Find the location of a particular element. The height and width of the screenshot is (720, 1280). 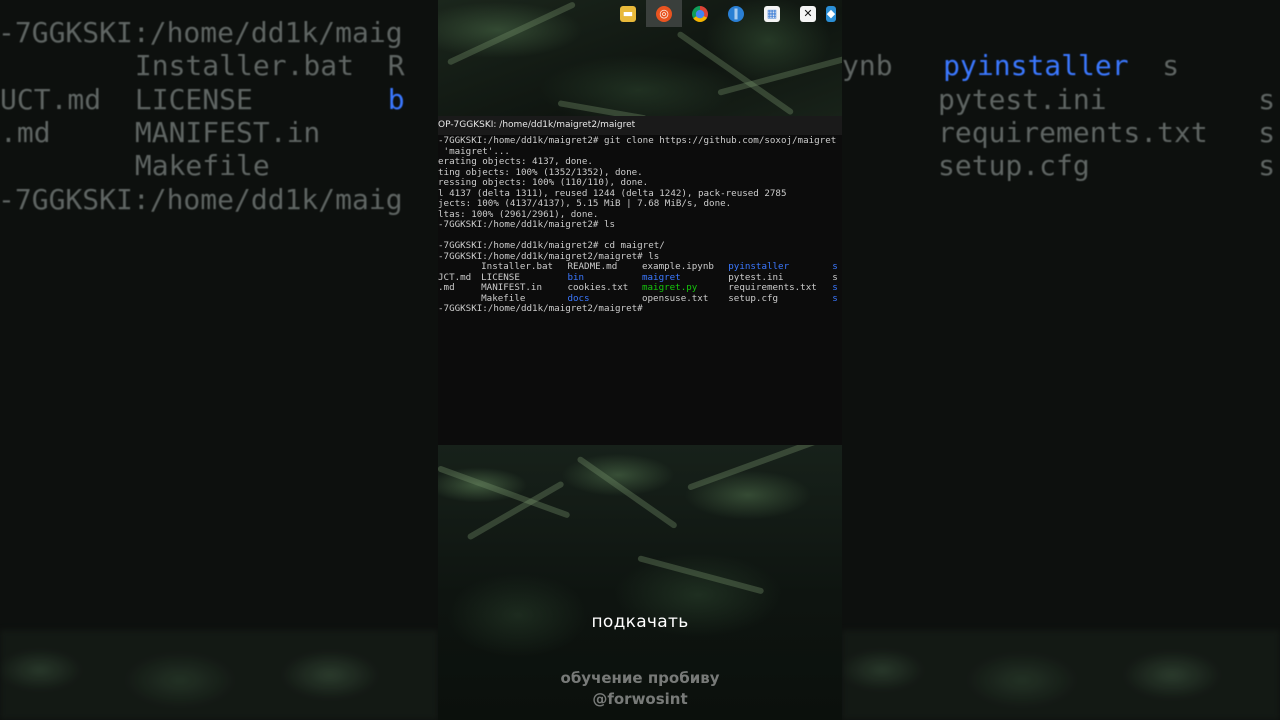

watermark-handle: @forwosint is located at coordinates (640, 699).